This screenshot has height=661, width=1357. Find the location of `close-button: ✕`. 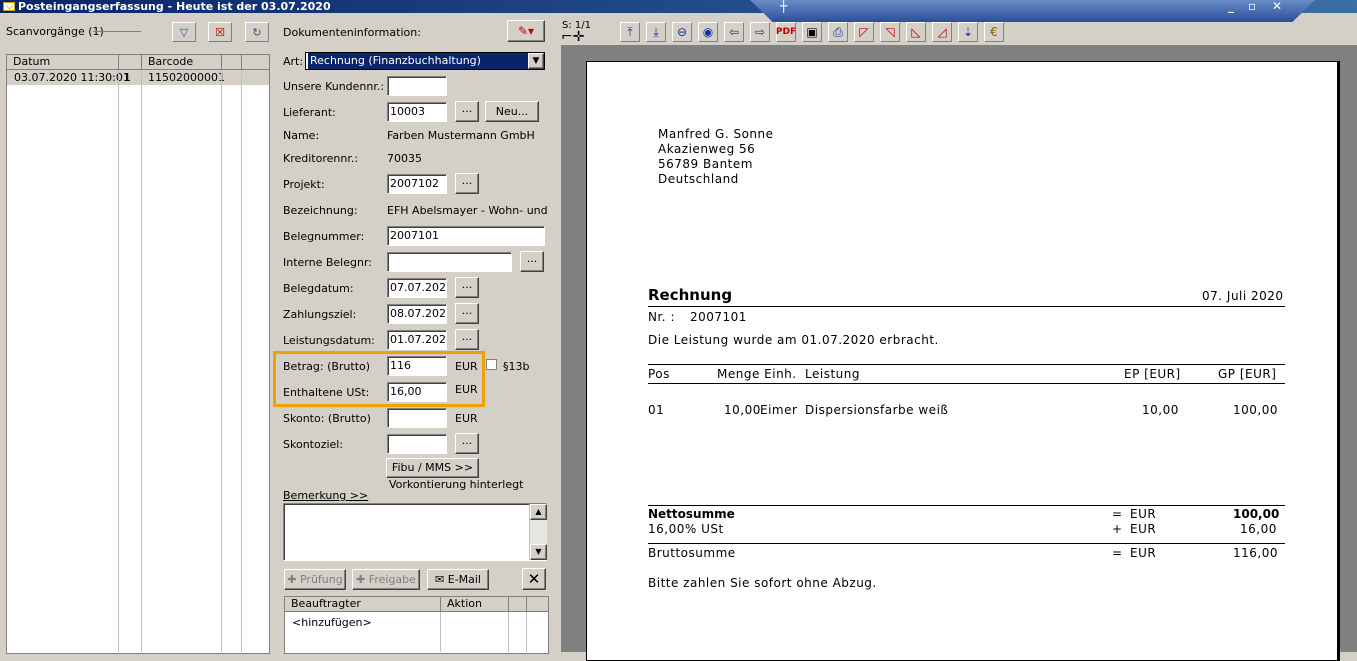

close-button: ✕ is located at coordinates (1277, 6).